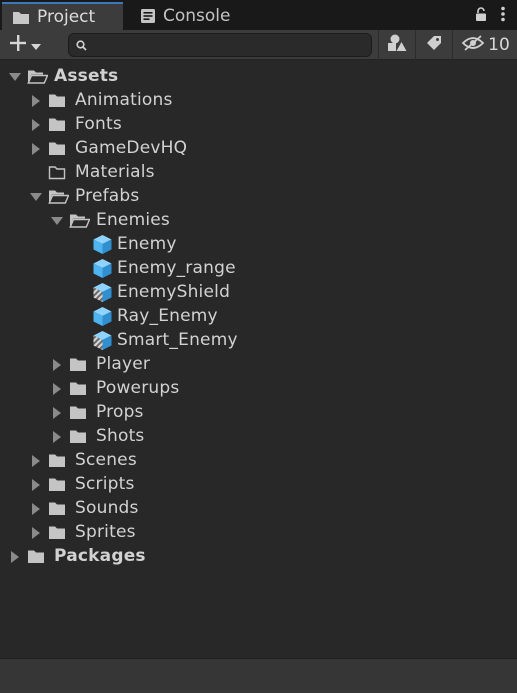 The width and height of the screenshot is (517, 693). I want to click on tree-item-props: Props, so click(258, 413).